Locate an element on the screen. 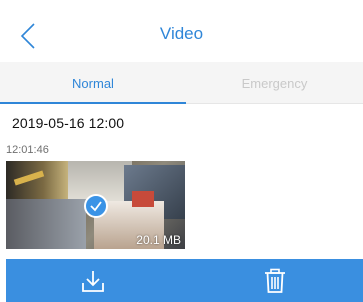 Image resolution: width=363 pixels, height=302 pixels. tab-emergency: Emergency is located at coordinates (274, 83).